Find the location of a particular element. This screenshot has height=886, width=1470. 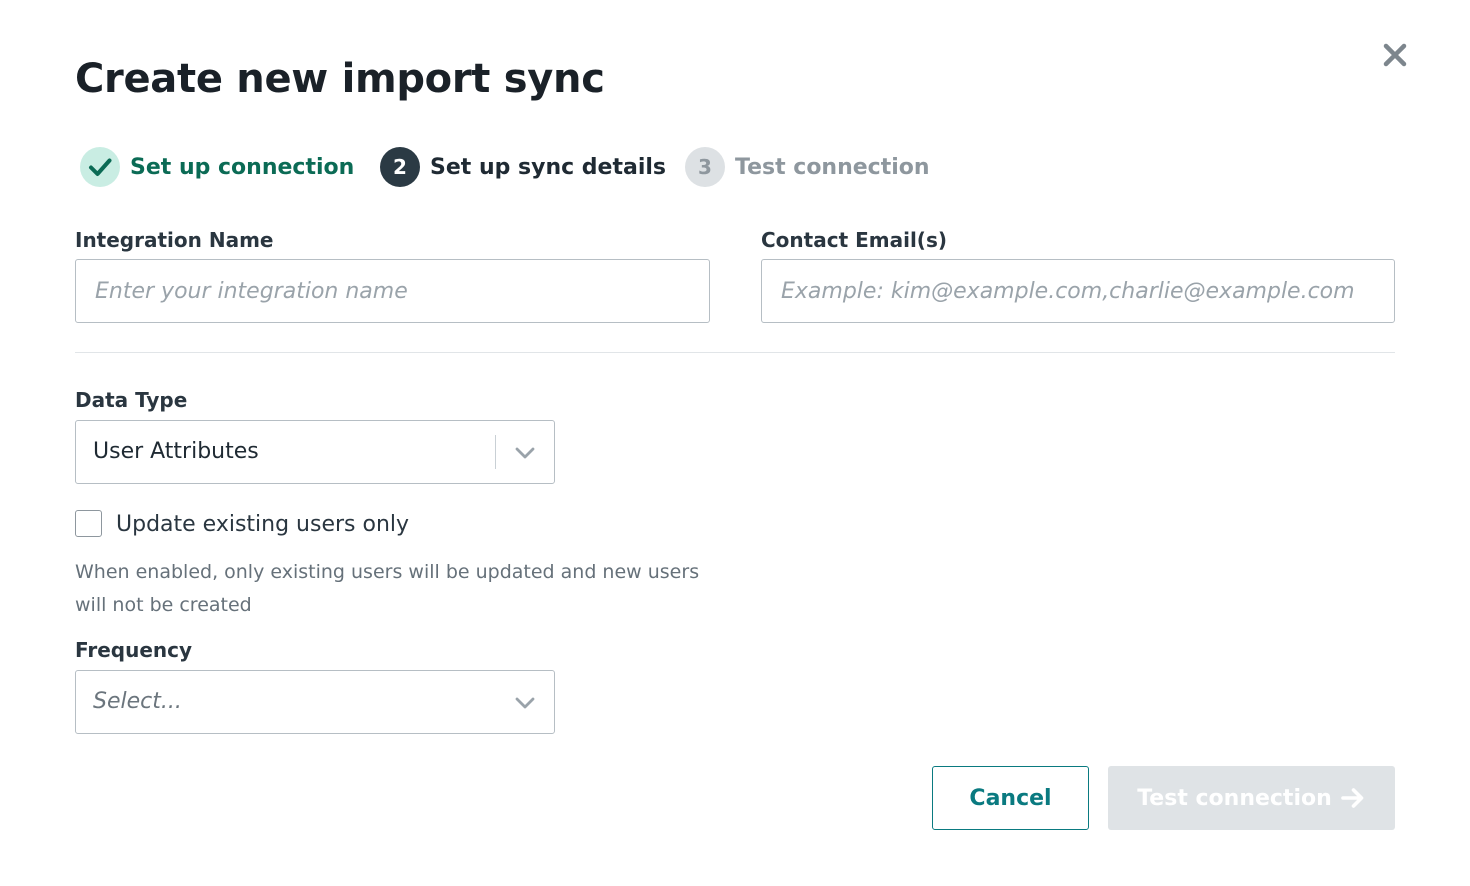

frequency-label: Frequency is located at coordinates (134, 650).